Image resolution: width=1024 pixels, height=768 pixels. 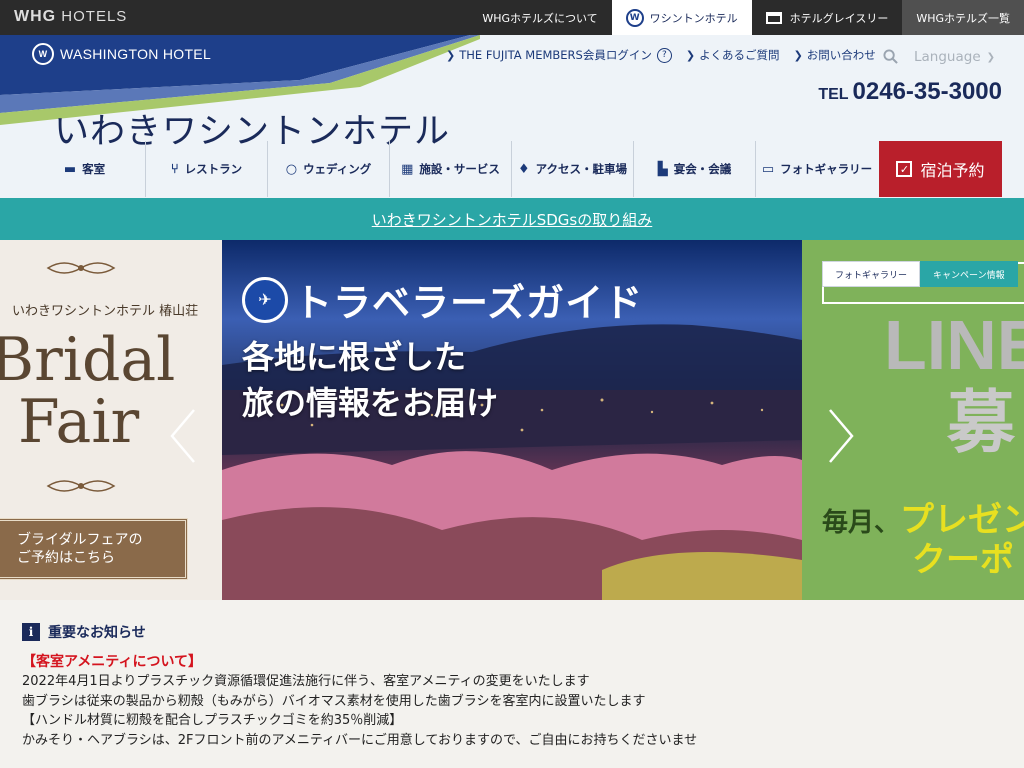 I want to click on faq-link: ❯ よくあるご質問, so click(x=733, y=55).